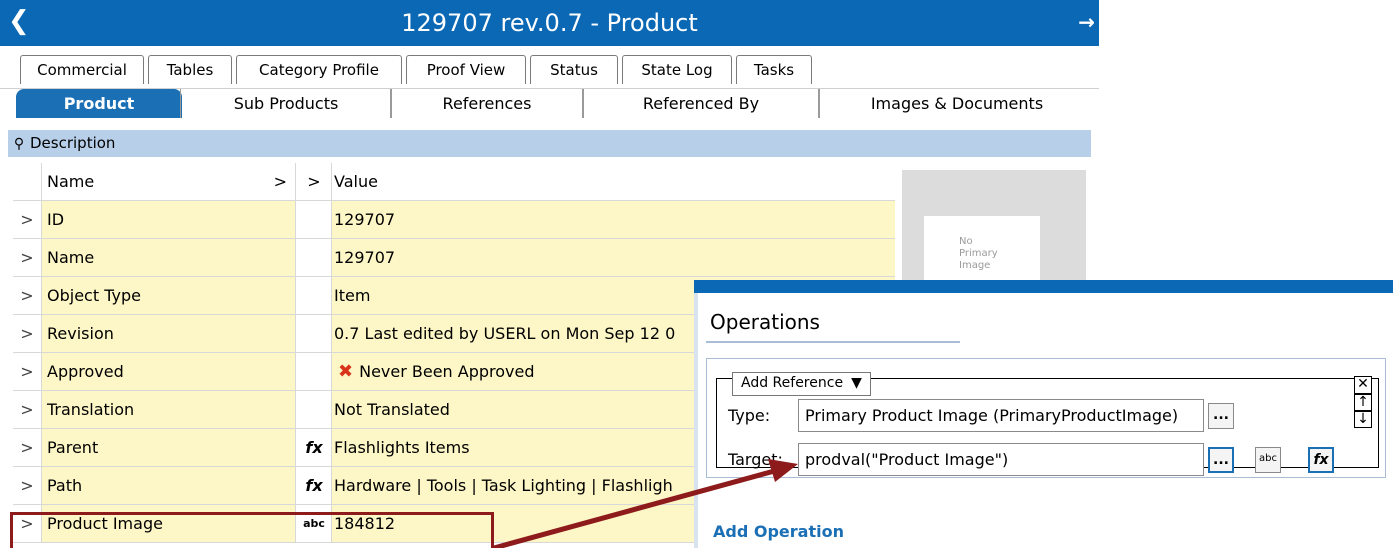 Image resolution: width=1393 pixels, height=548 pixels. I want to click on arrow-head, so click(783, 470).